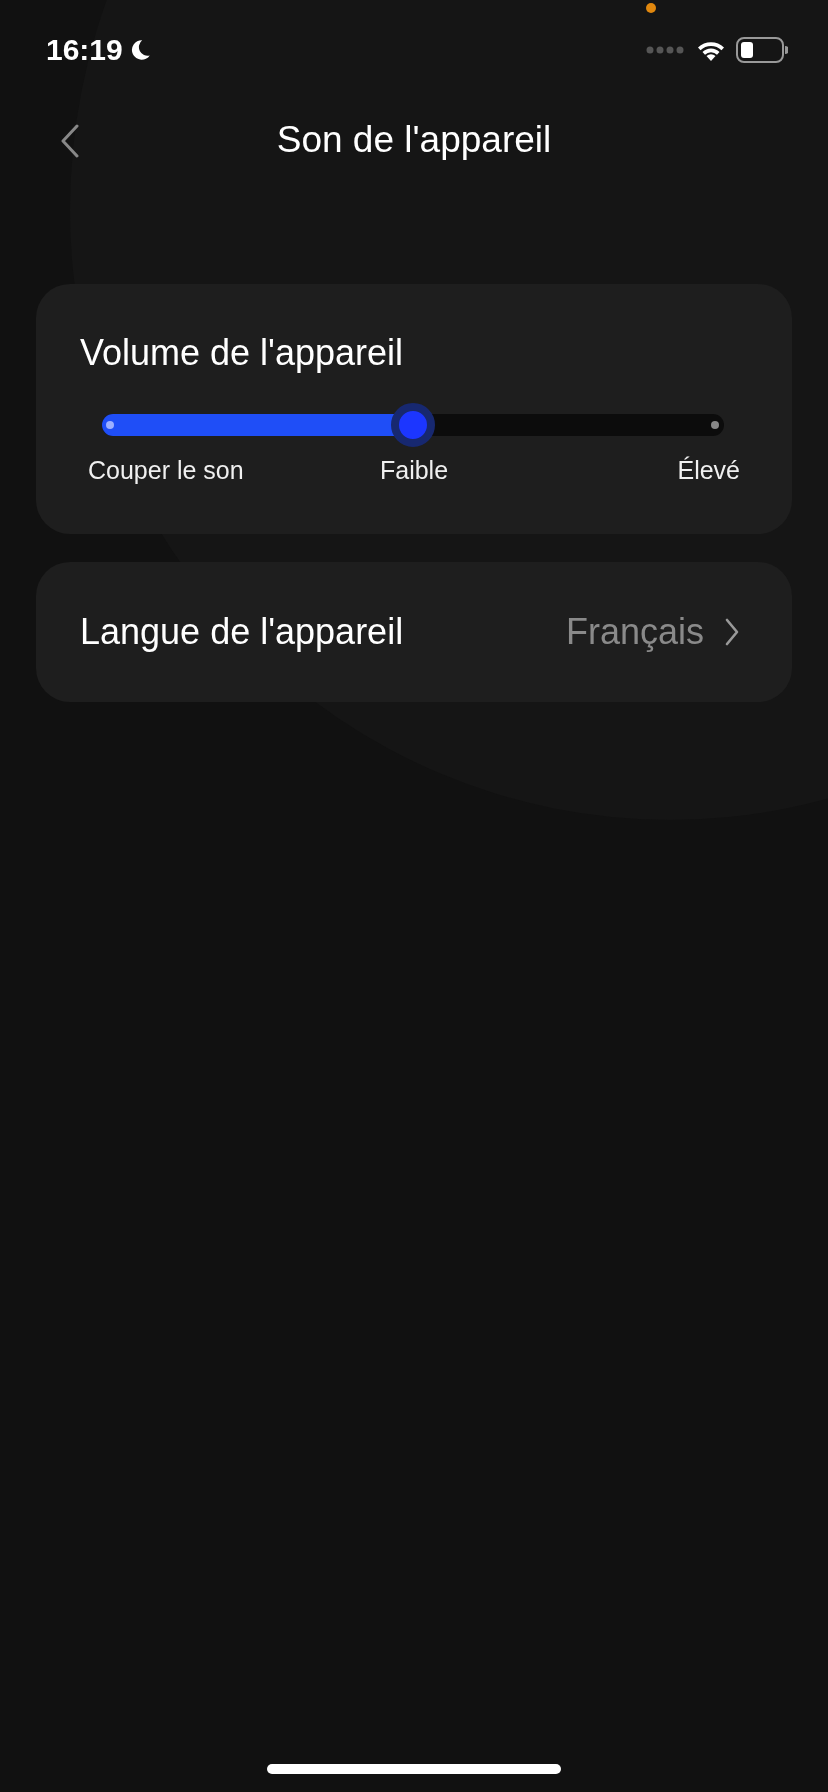 The height and width of the screenshot is (1792, 828). What do you see at coordinates (666, 50) in the screenshot?
I see `signal-icon` at bounding box center [666, 50].